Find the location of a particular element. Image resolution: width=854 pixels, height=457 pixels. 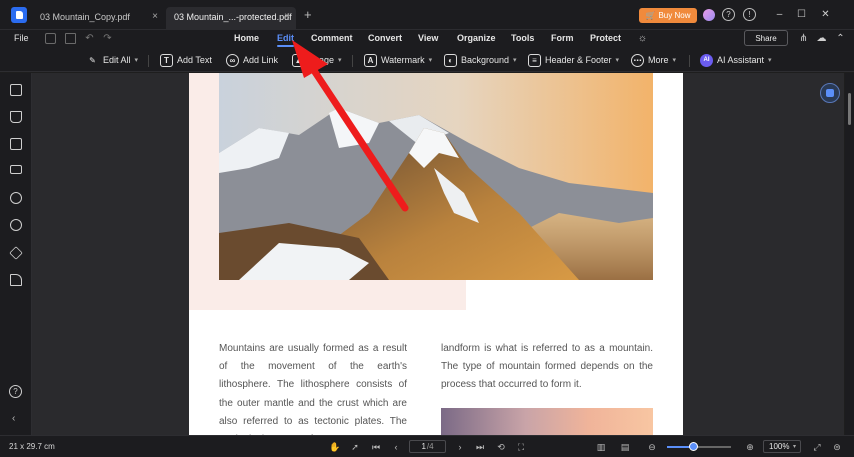

next-page-icon: › is located at coordinates (460, 447).